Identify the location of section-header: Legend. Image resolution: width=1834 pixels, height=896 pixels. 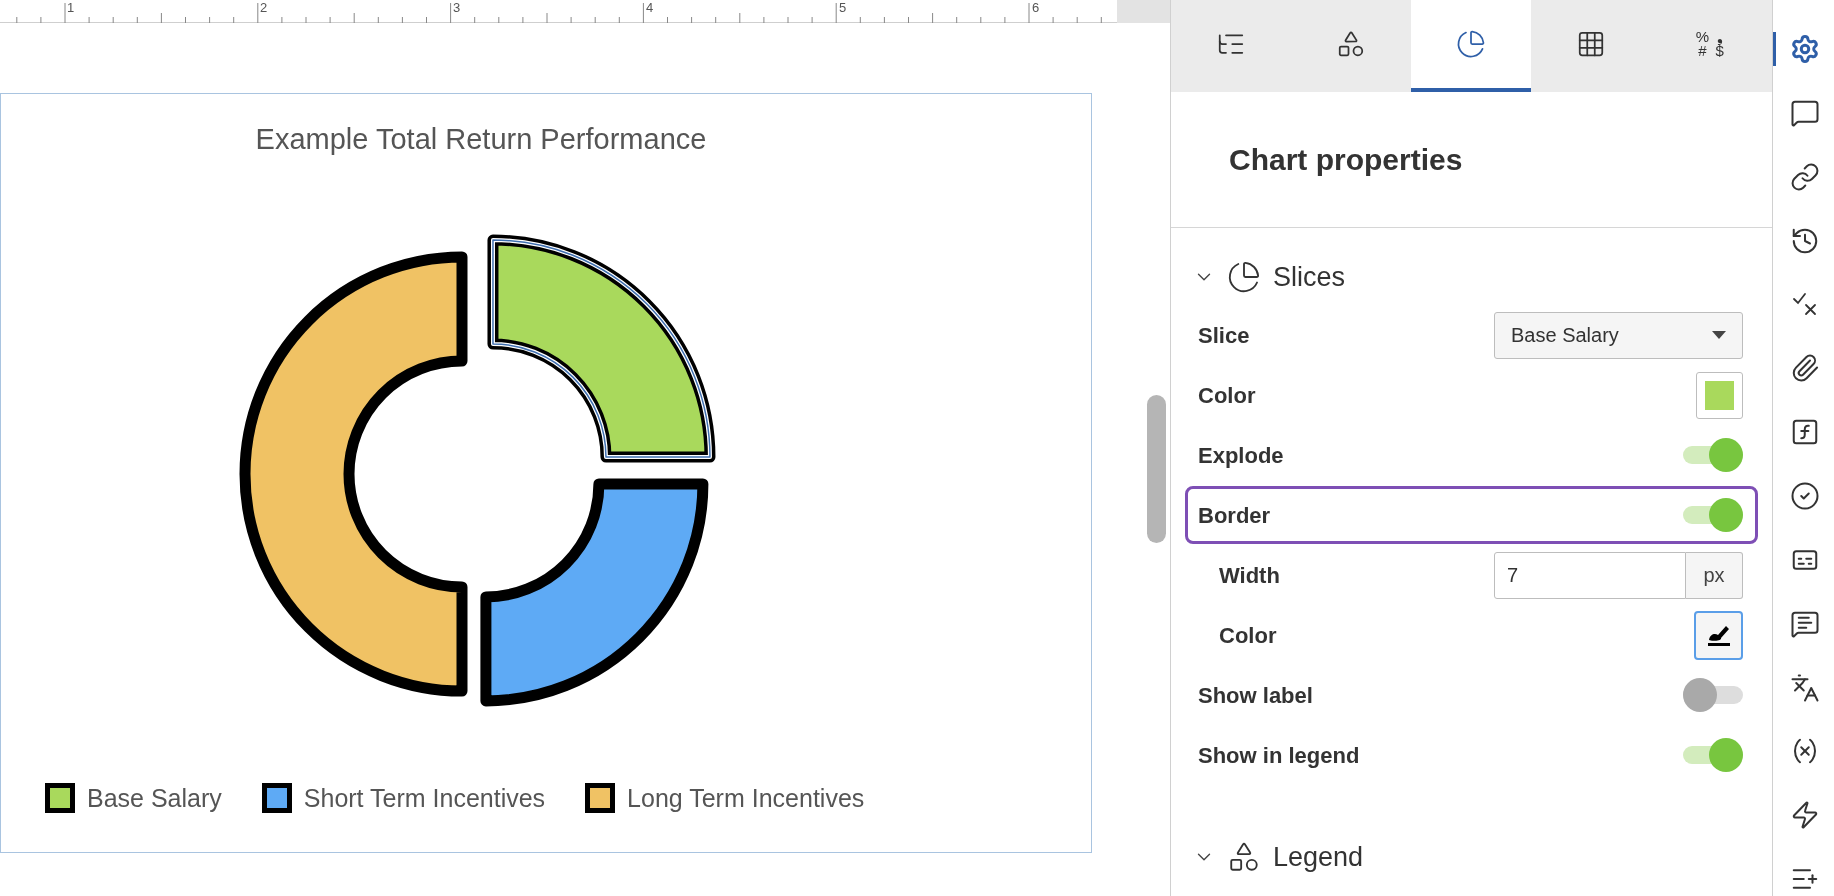
(1267, 857).